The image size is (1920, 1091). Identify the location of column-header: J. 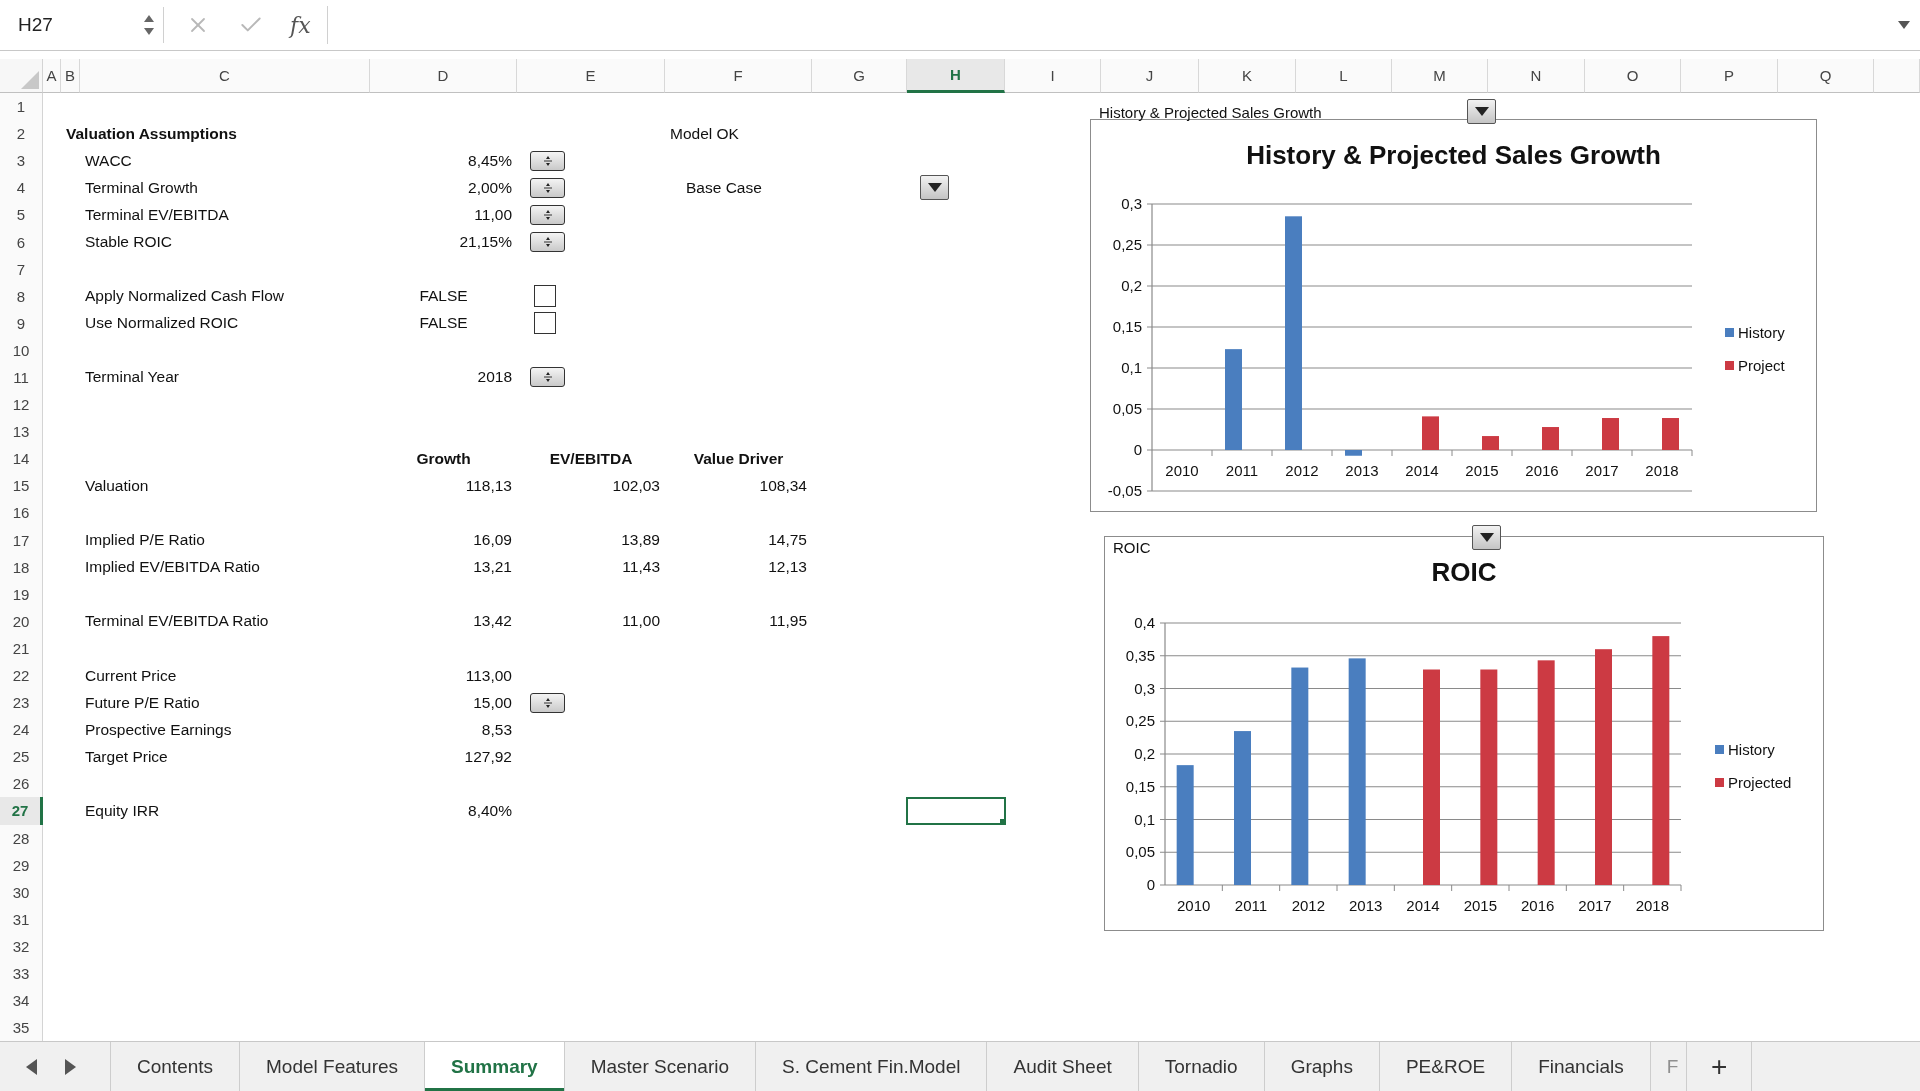
(1150, 76).